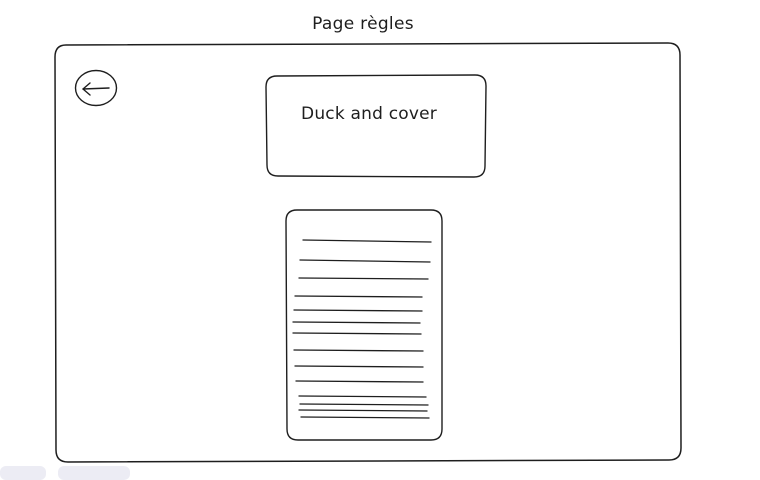  I want to click on rules-document, so click(364, 325).